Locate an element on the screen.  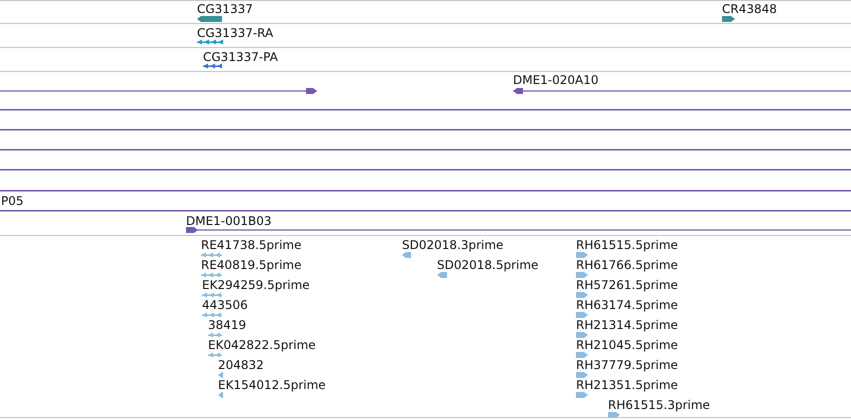
feature-label: CR43848 is located at coordinates (749, 9).